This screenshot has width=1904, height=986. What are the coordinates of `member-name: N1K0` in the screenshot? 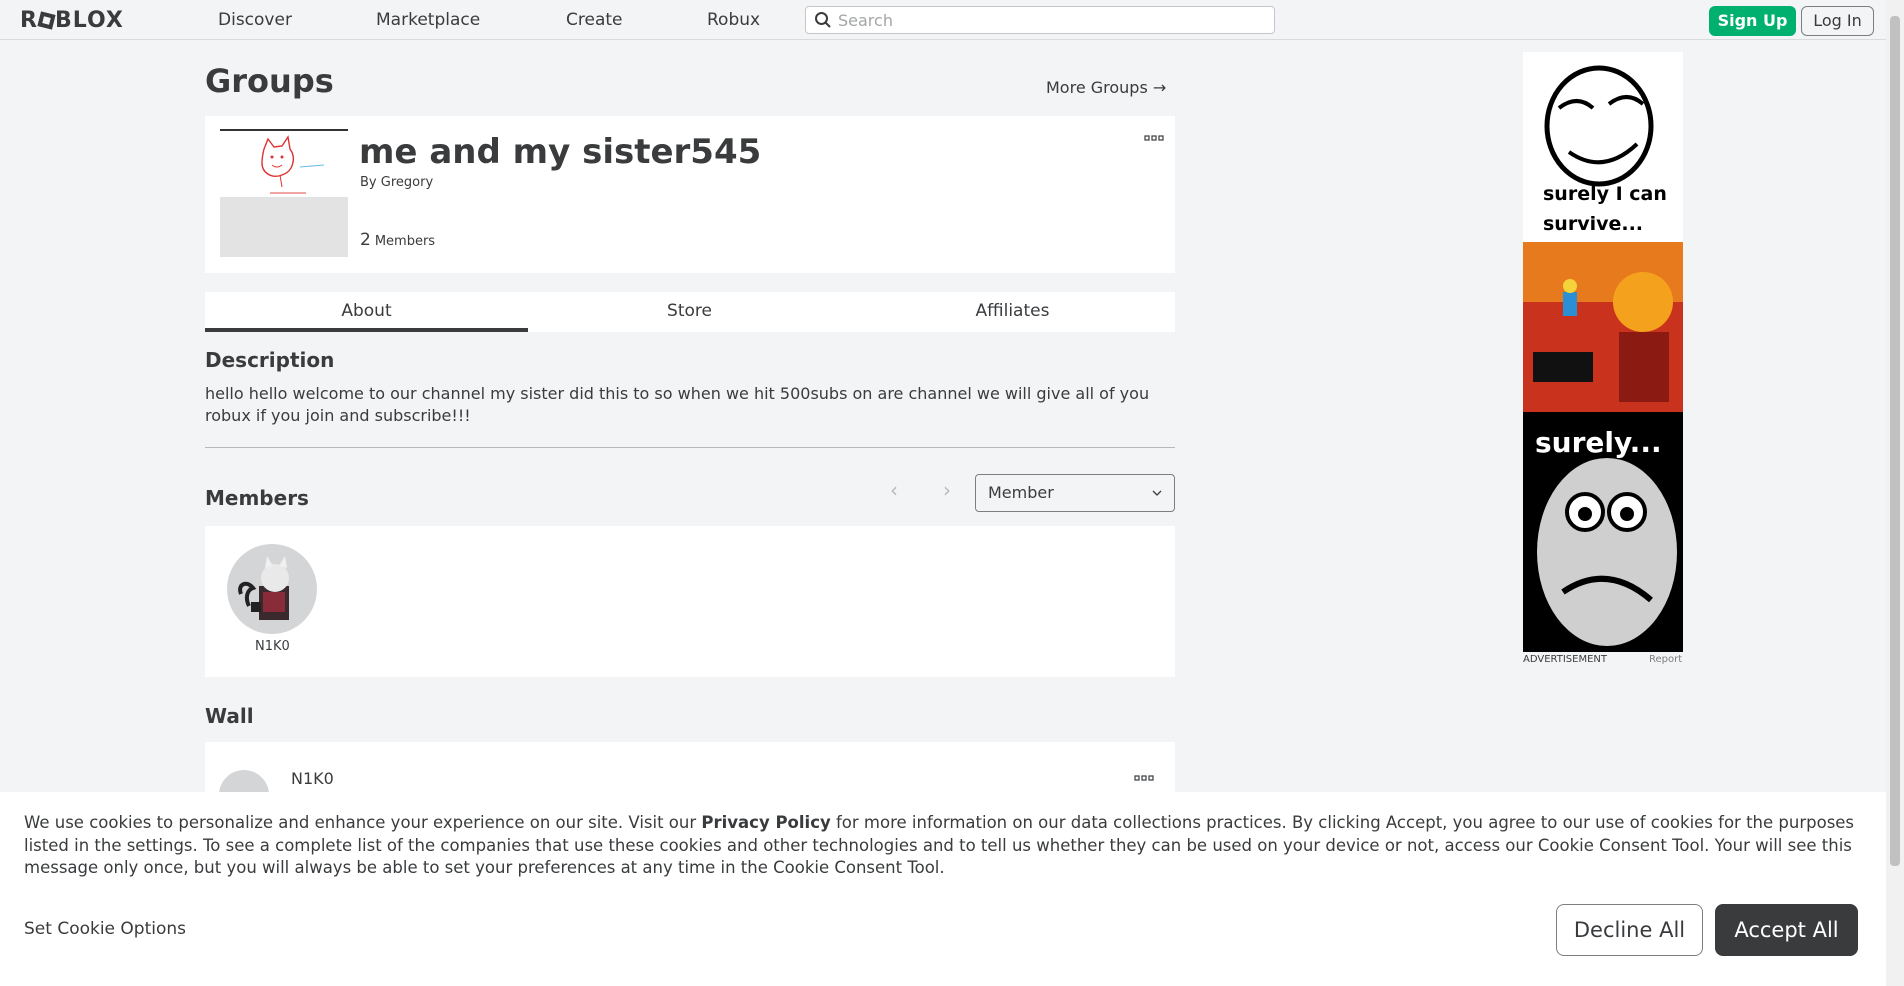 It's located at (272, 646).